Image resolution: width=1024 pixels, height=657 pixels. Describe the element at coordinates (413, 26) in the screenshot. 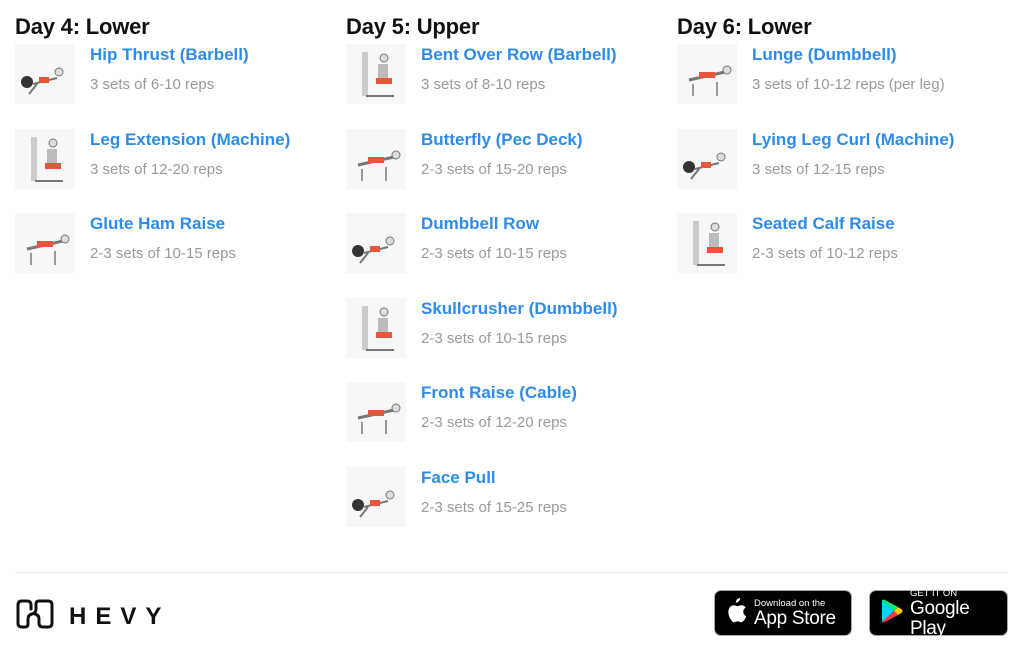

I see `day-title: Day 5: Upper` at that location.